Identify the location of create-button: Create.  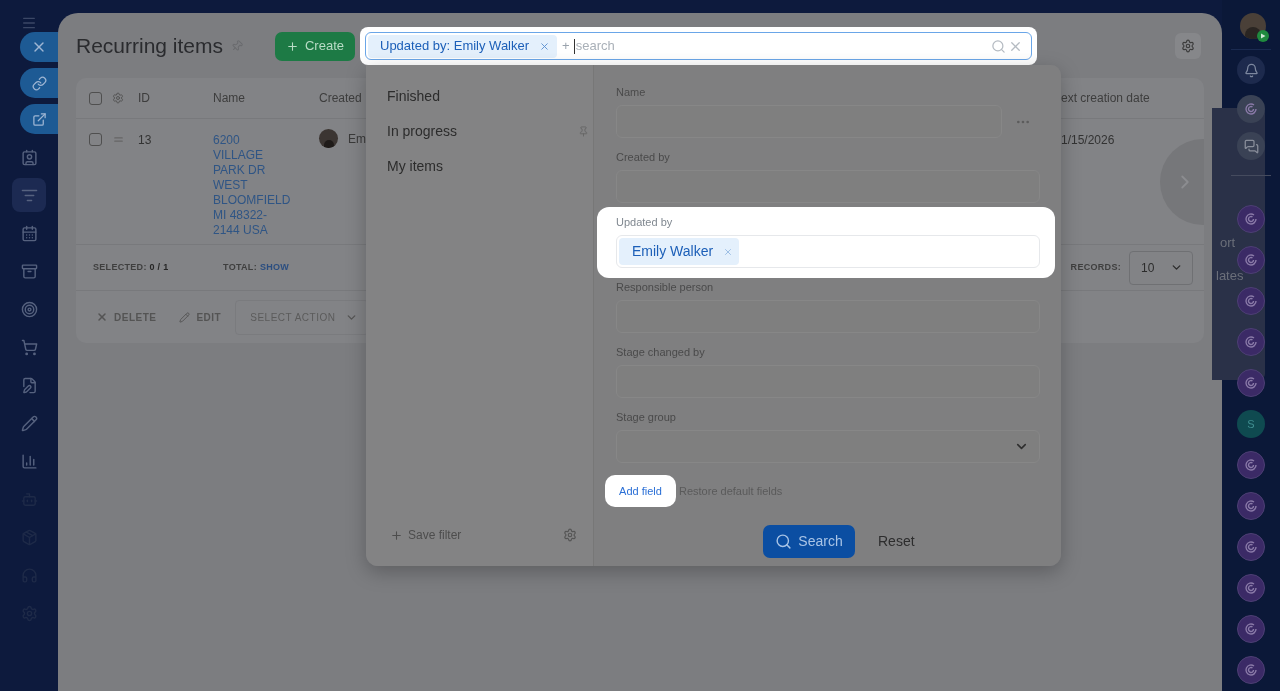
(315, 46).